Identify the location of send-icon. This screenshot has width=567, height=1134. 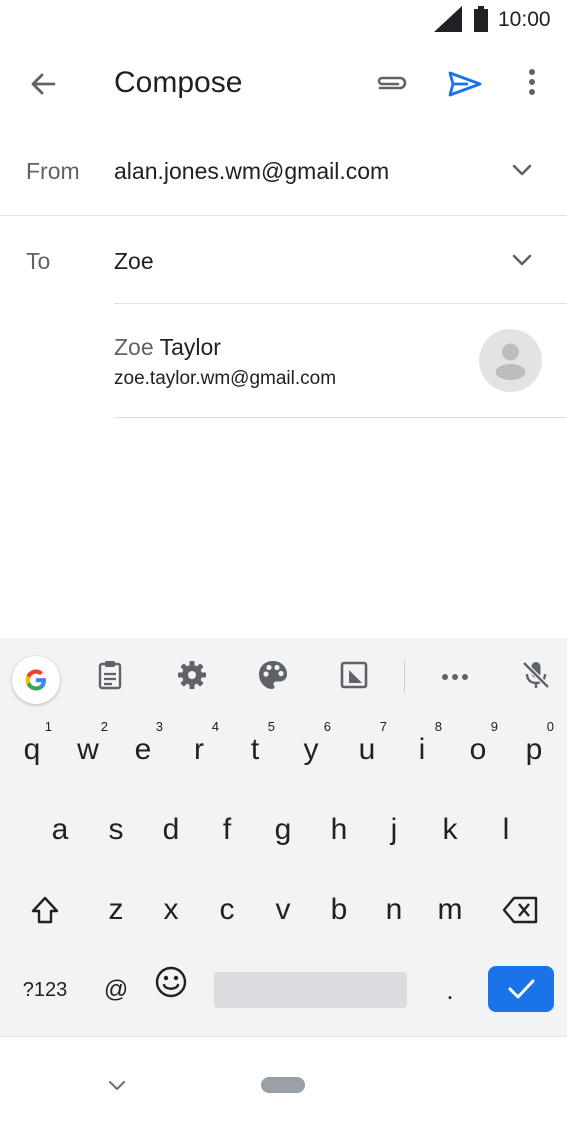
(464, 84).